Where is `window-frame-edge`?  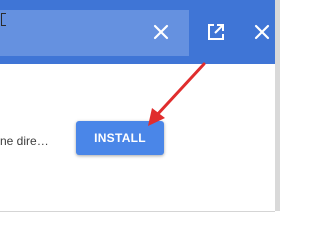
window-frame-edge is located at coordinates (277, 105).